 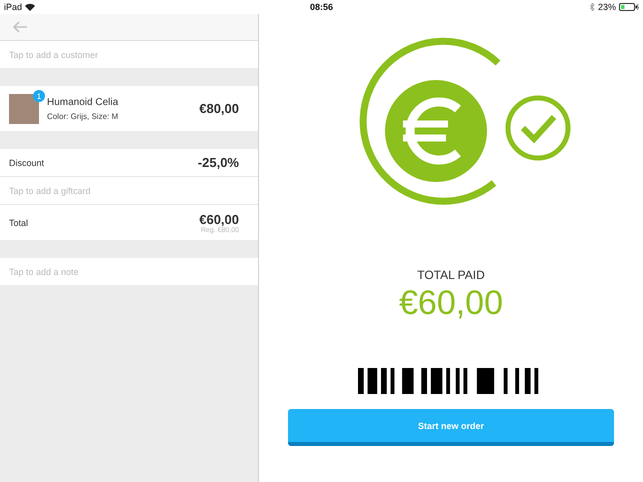 What do you see at coordinates (629, 7) in the screenshot?
I see `battery-icon` at bounding box center [629, 7].